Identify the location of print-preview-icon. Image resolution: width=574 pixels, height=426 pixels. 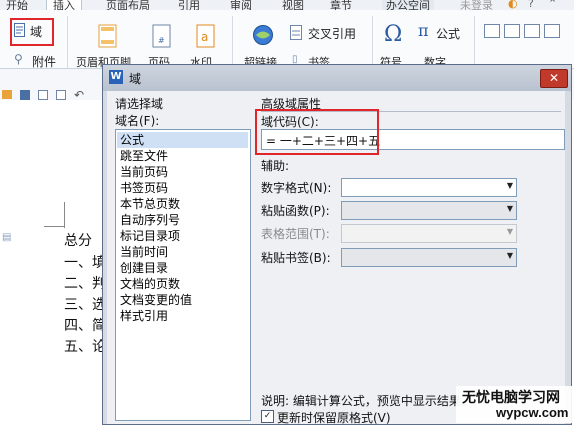
(61, 95).